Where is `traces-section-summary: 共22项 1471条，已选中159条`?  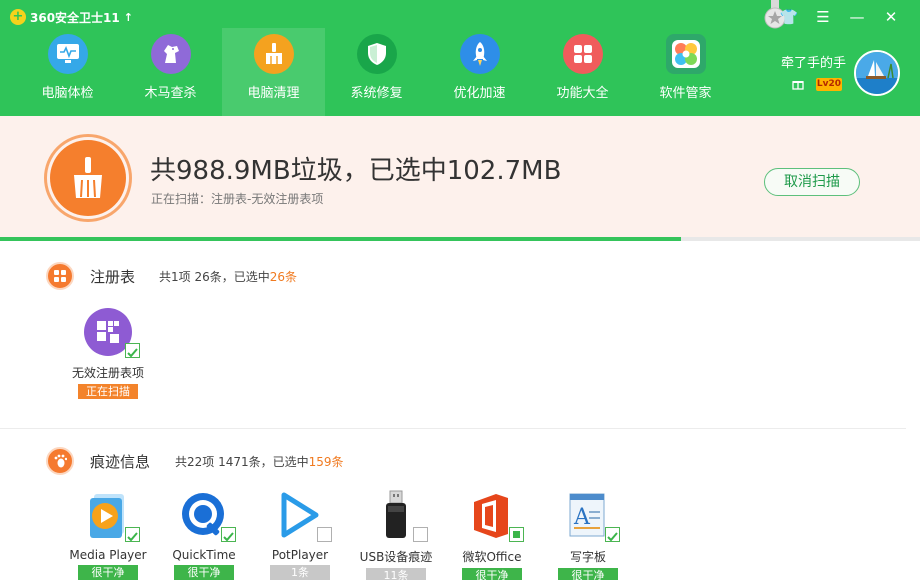 traces-section-summary: 共22项 1471条，已选中159条 is located at coordinates (259, 461).